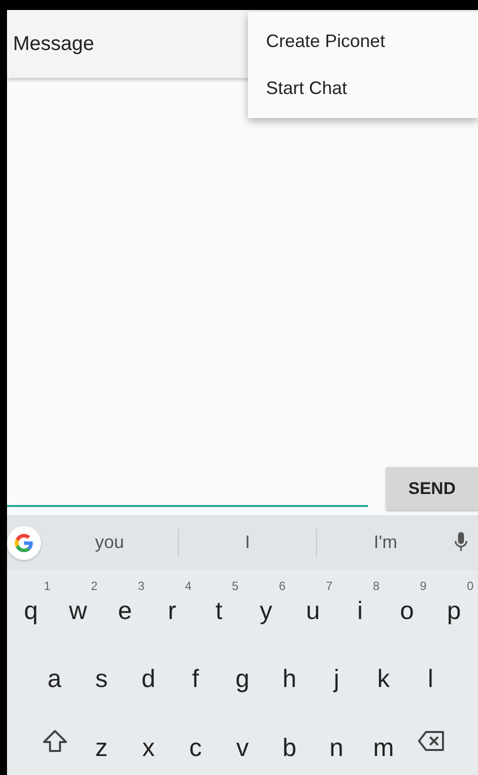 The image size is (478, 775). I want to click on keyboard-key: d, so click(148, 672).